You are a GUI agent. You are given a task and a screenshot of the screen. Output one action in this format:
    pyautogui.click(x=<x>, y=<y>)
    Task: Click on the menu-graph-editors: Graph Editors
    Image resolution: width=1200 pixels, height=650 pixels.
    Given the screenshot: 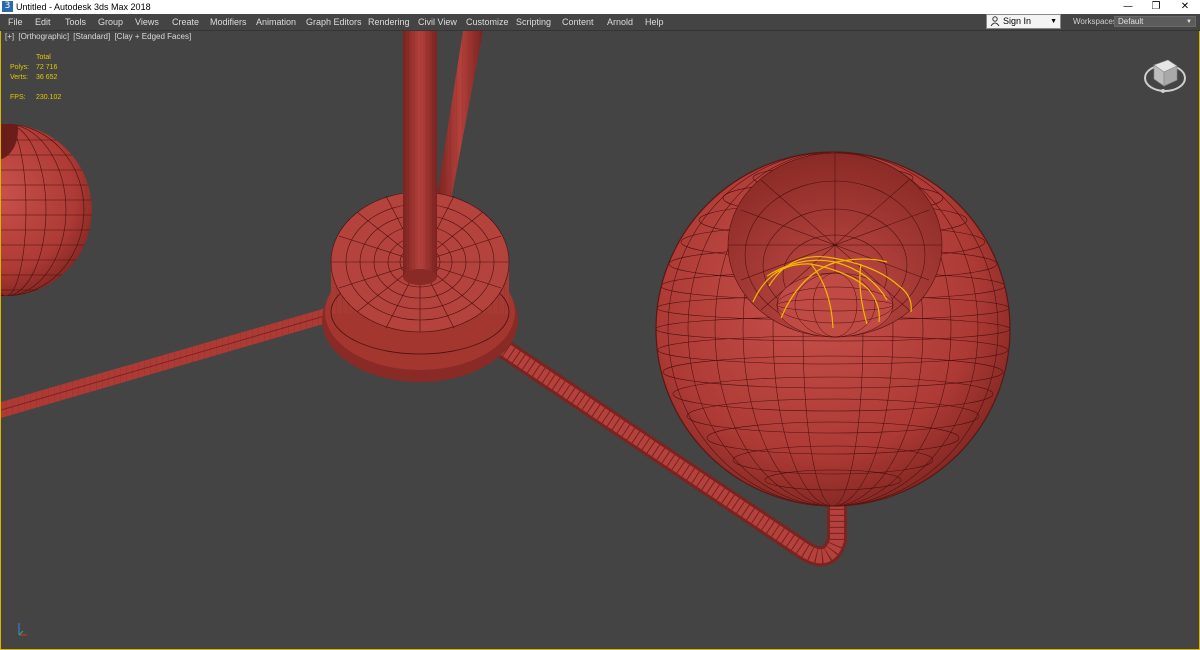 What is the action you would take?
    pyautogui.click(x=334, y=22)
    